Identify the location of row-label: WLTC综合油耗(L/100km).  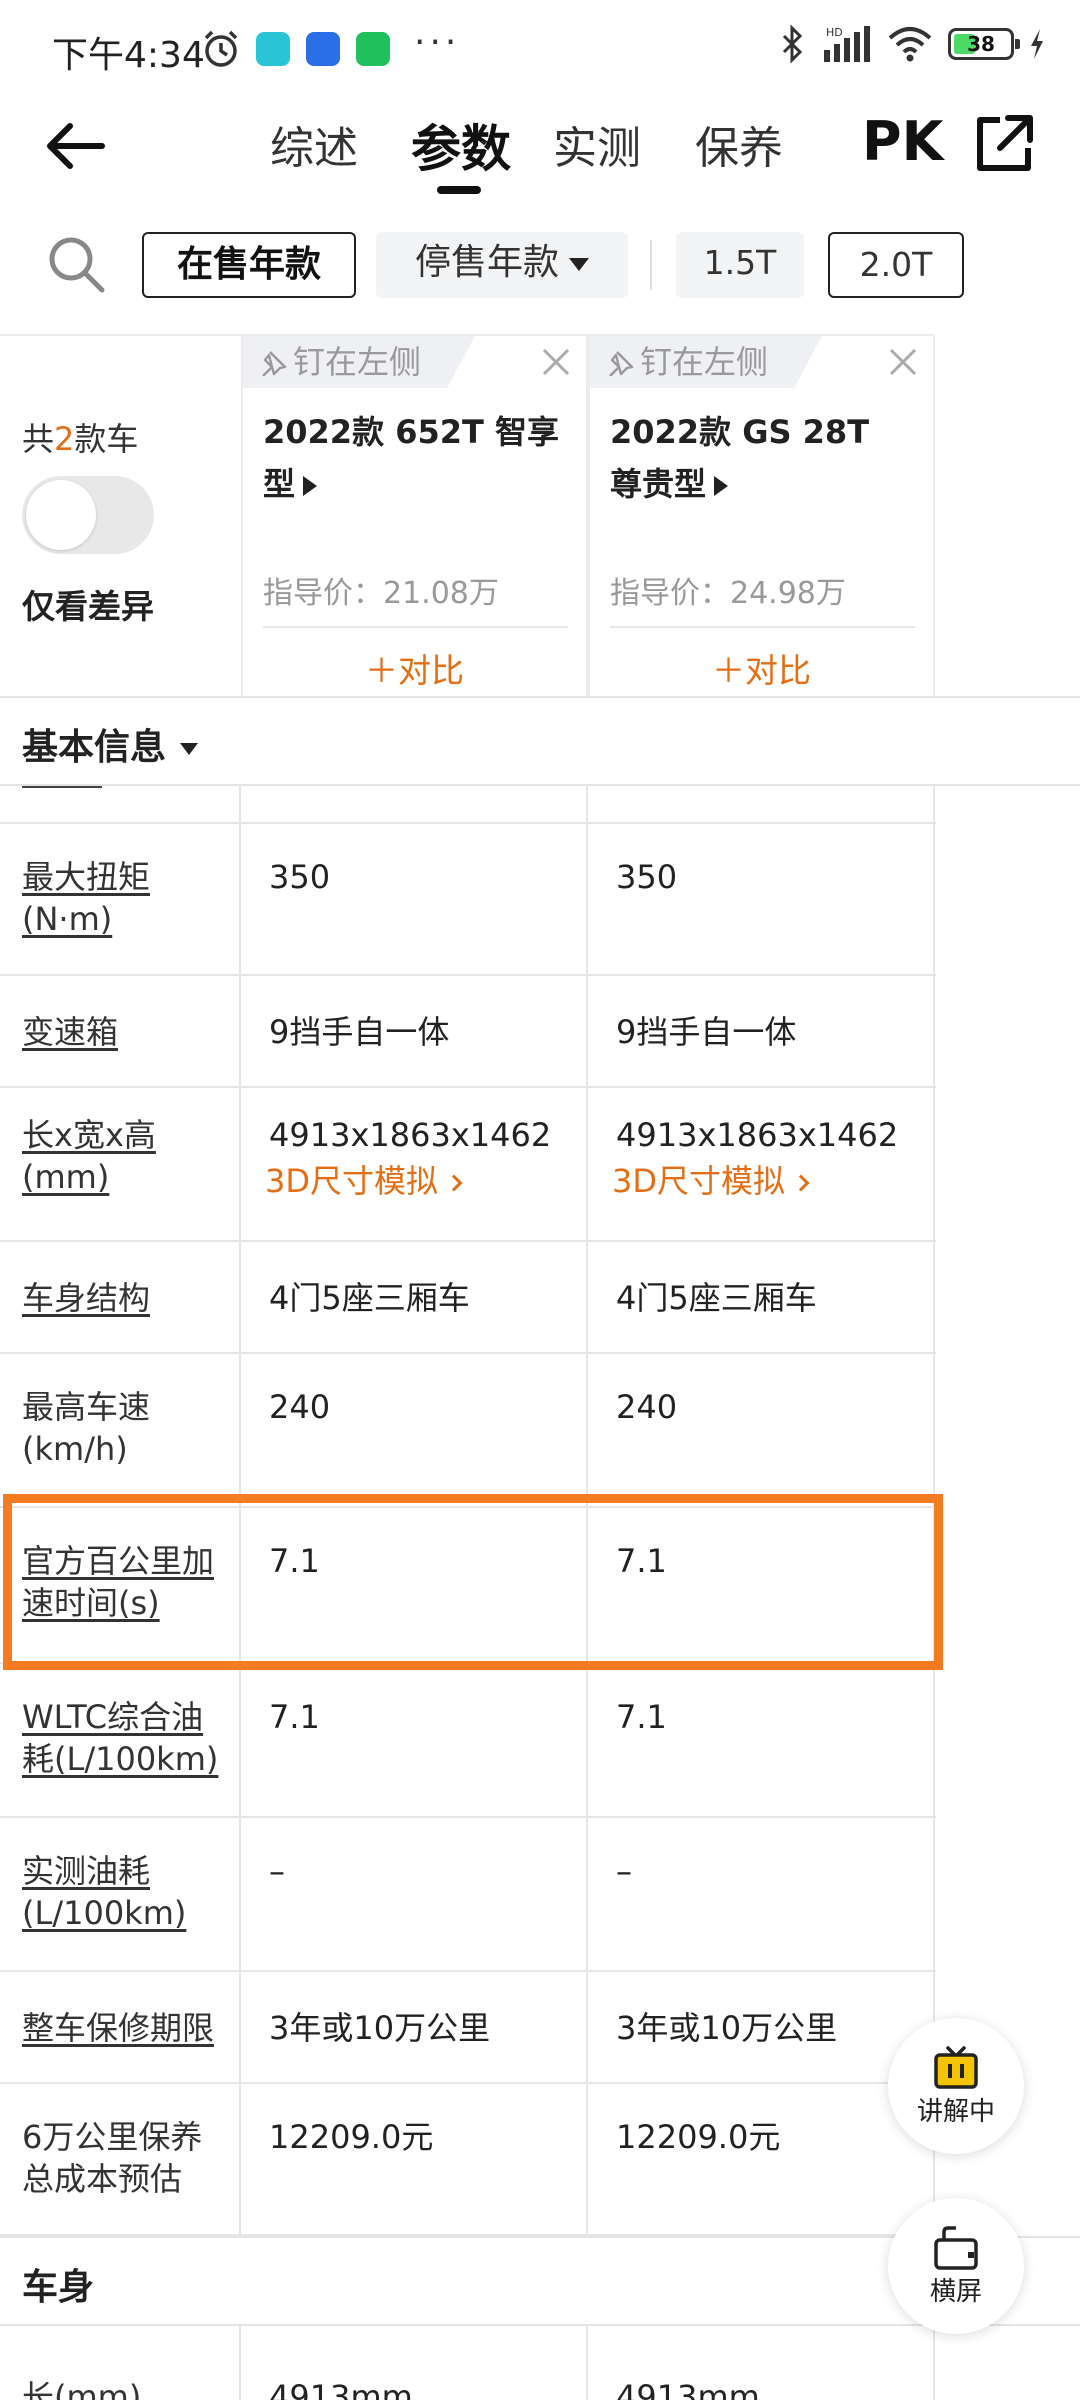
(120, 1738).